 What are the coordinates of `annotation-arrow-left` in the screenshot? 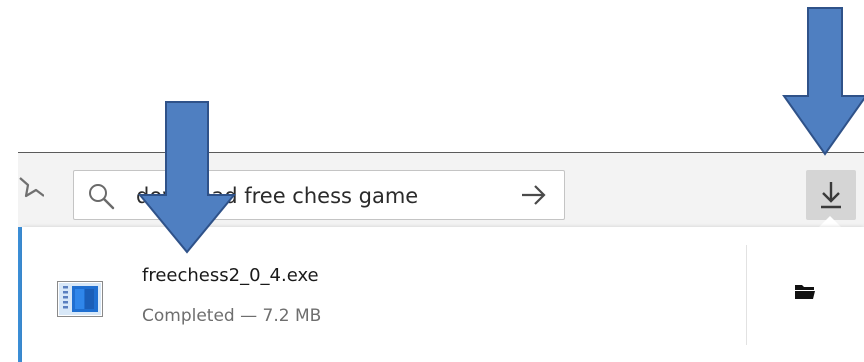 It's located at (187, 177).